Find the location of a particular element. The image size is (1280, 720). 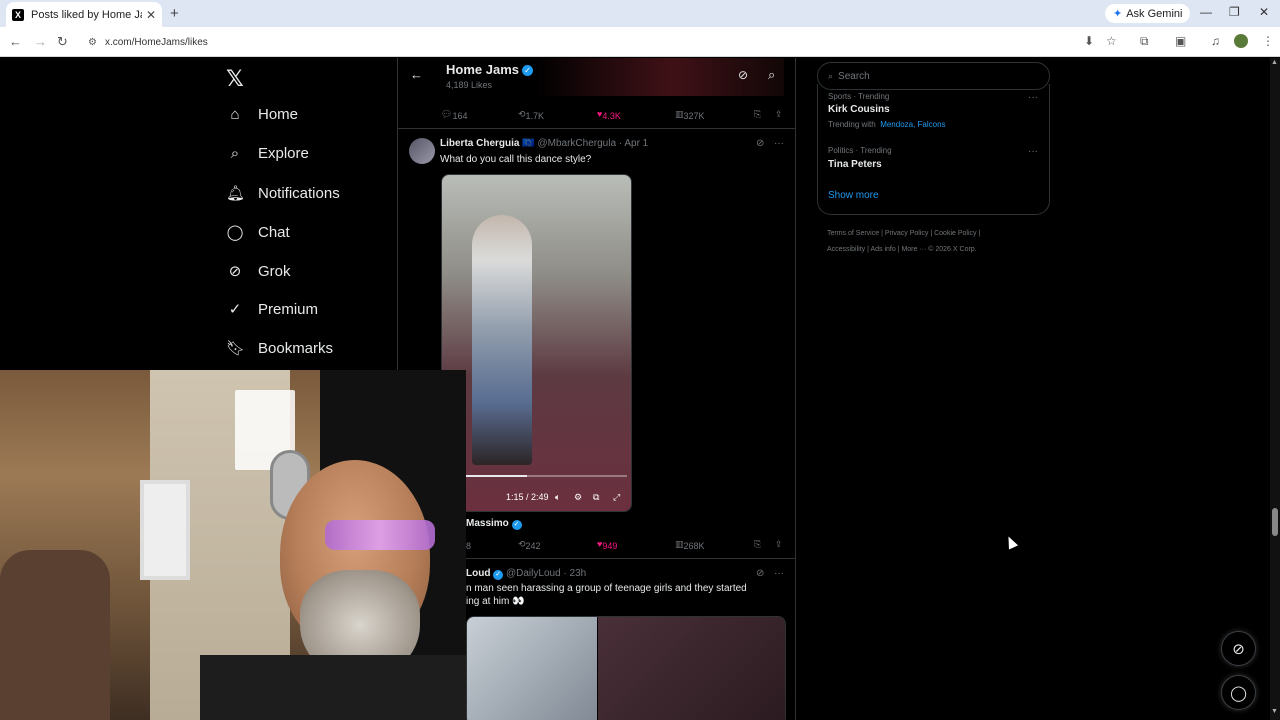

nav-home: ⌂ Home is located at coordinates (262, 114).